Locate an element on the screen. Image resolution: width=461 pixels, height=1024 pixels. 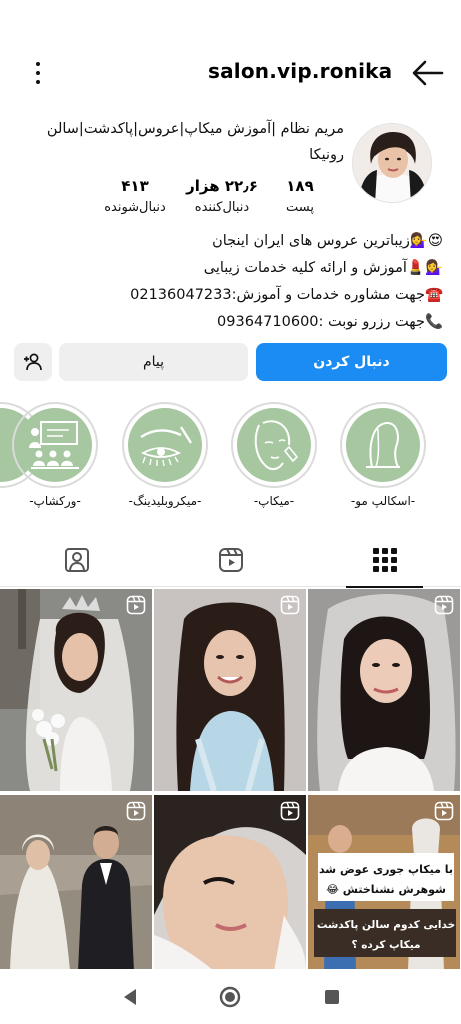
profile-username: salon.vip.ronika is located at coordinates (300, 71).